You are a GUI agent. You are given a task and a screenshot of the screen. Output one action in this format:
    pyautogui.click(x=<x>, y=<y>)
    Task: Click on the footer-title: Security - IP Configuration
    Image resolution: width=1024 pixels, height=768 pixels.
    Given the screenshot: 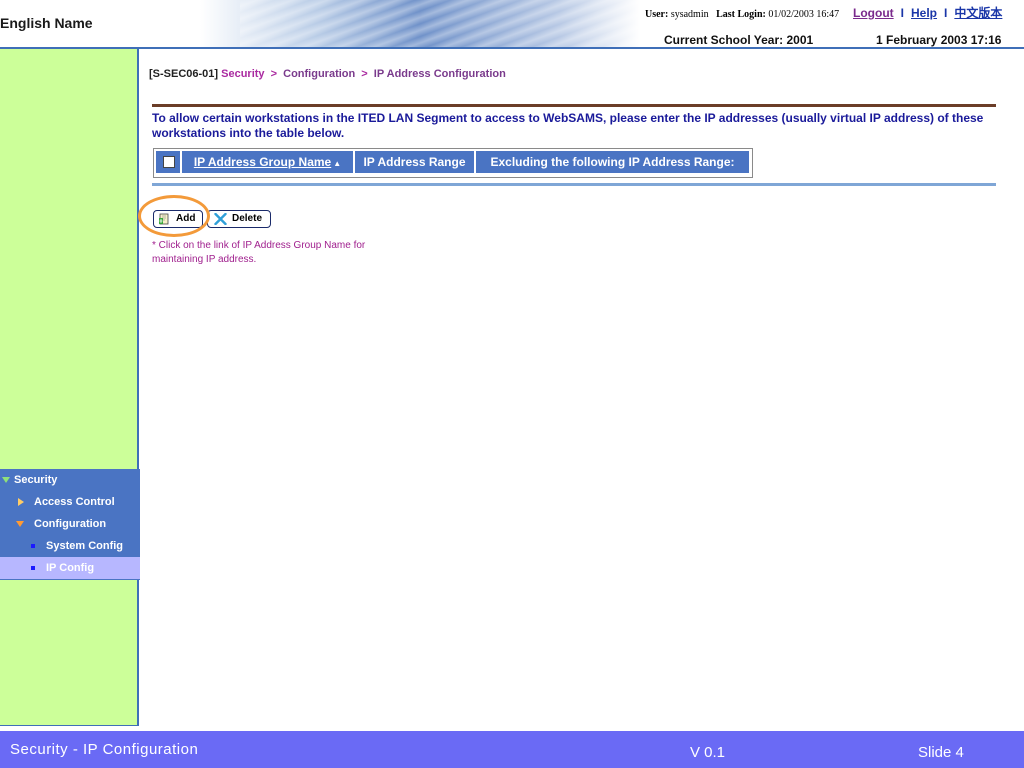 What is the action you would take?
    pyautogui.click(x=104, y=749)
    